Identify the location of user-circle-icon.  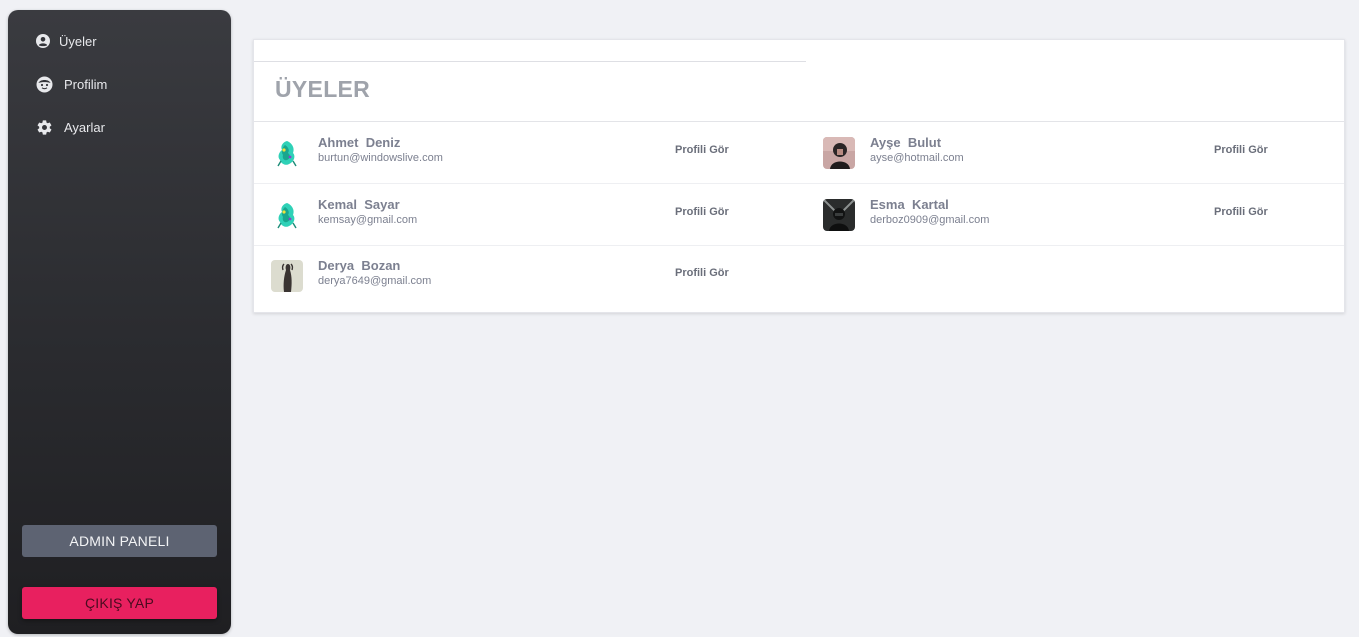
(43, 41).